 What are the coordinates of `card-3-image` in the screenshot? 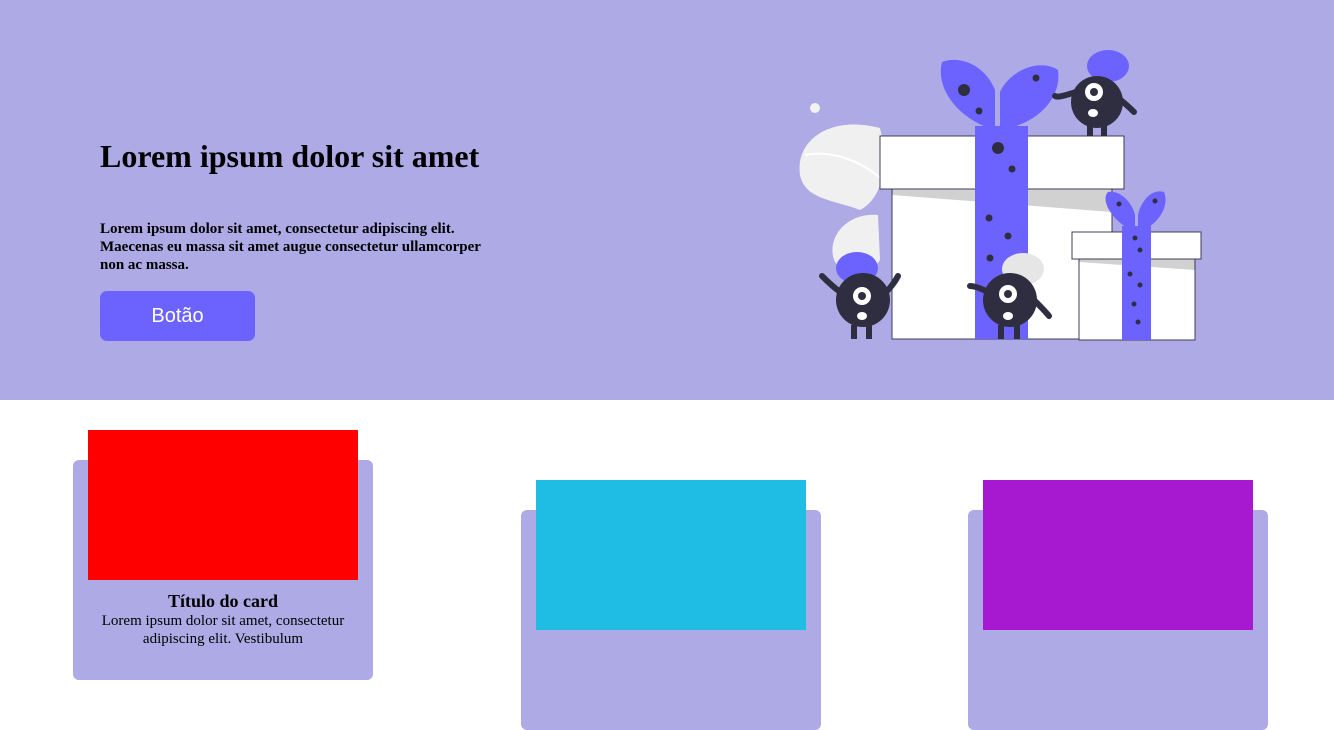 It's located at (1118, 555).